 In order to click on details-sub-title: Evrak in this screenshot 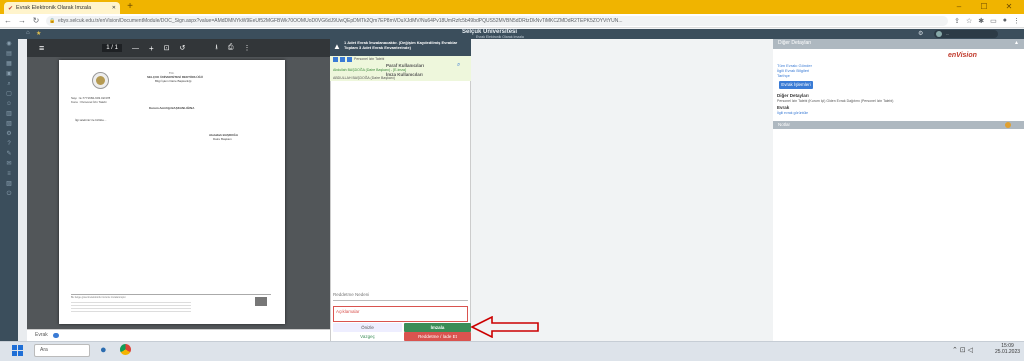, I will do `click(783, 107)`.